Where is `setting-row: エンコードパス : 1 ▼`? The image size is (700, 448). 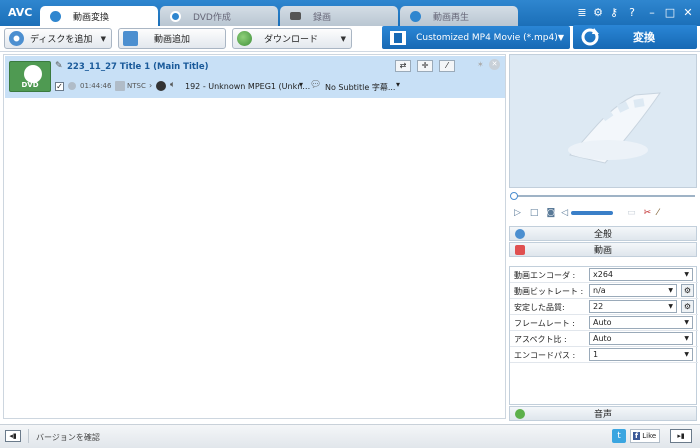
setting-row: エンコードパス : 1 ▼ is located at coordinates (604, 355).